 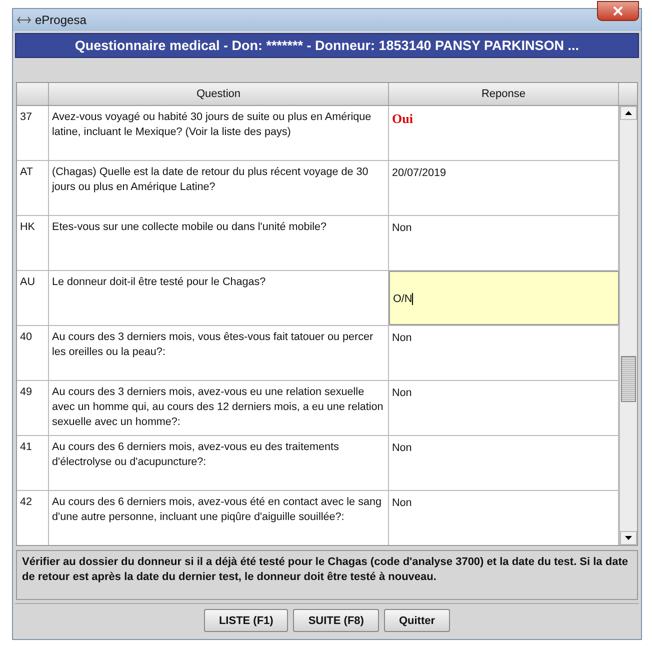 I want to click on scroll-down-button, so click(x=628, y=538).